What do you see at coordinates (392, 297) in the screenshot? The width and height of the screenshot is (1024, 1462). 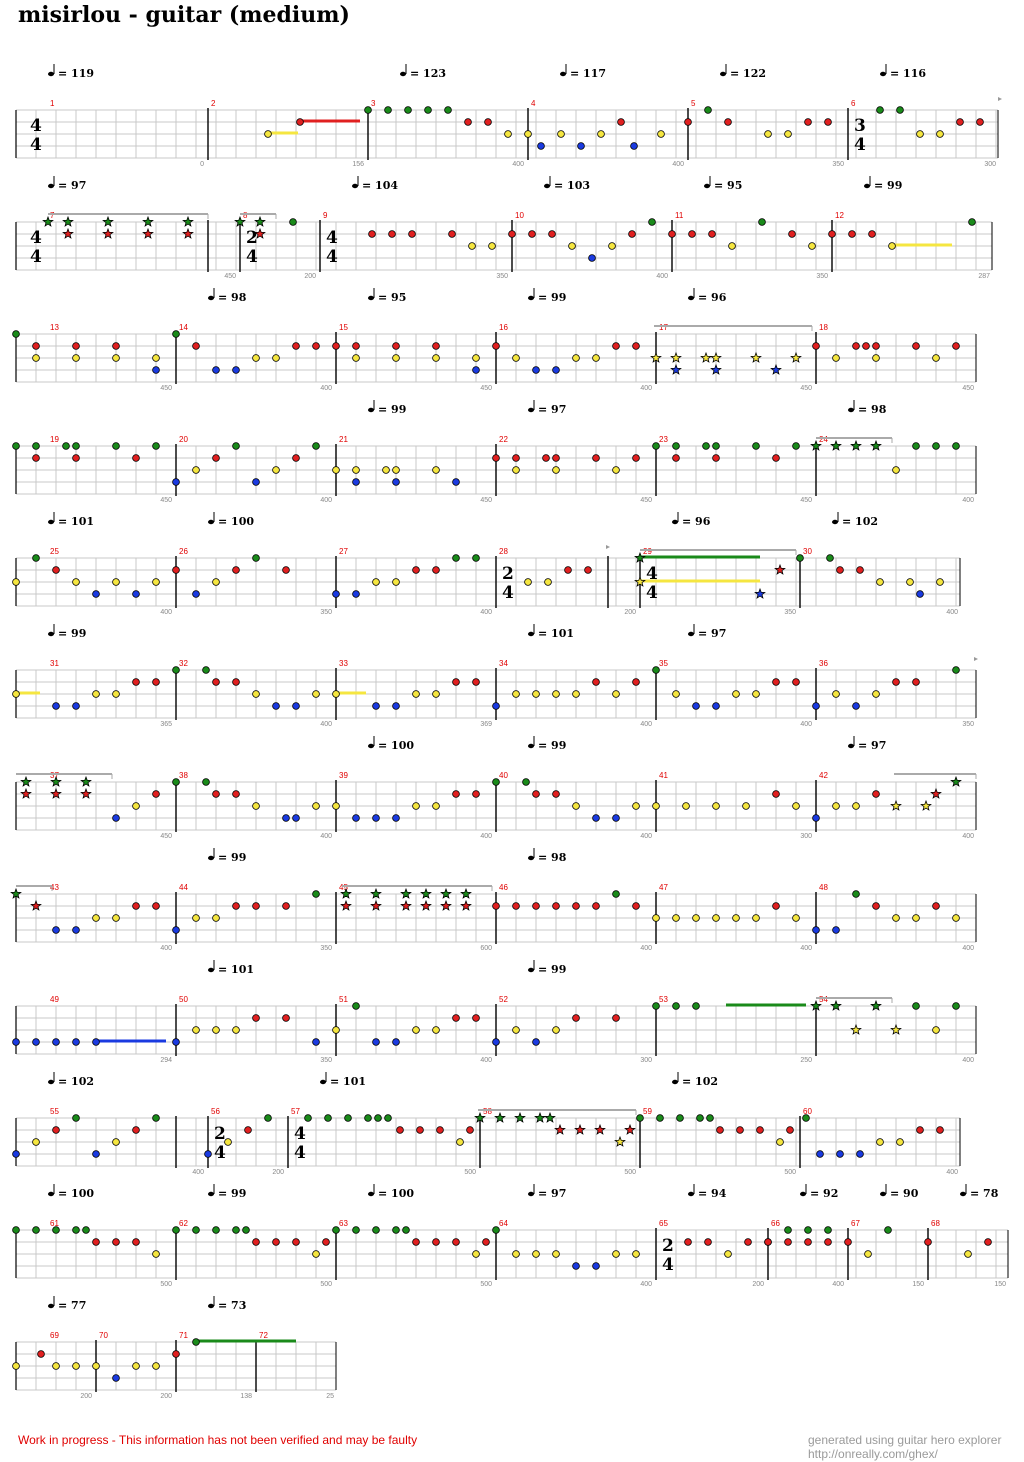 I see `svg-text: = 95` at bounding box center [392, 297].